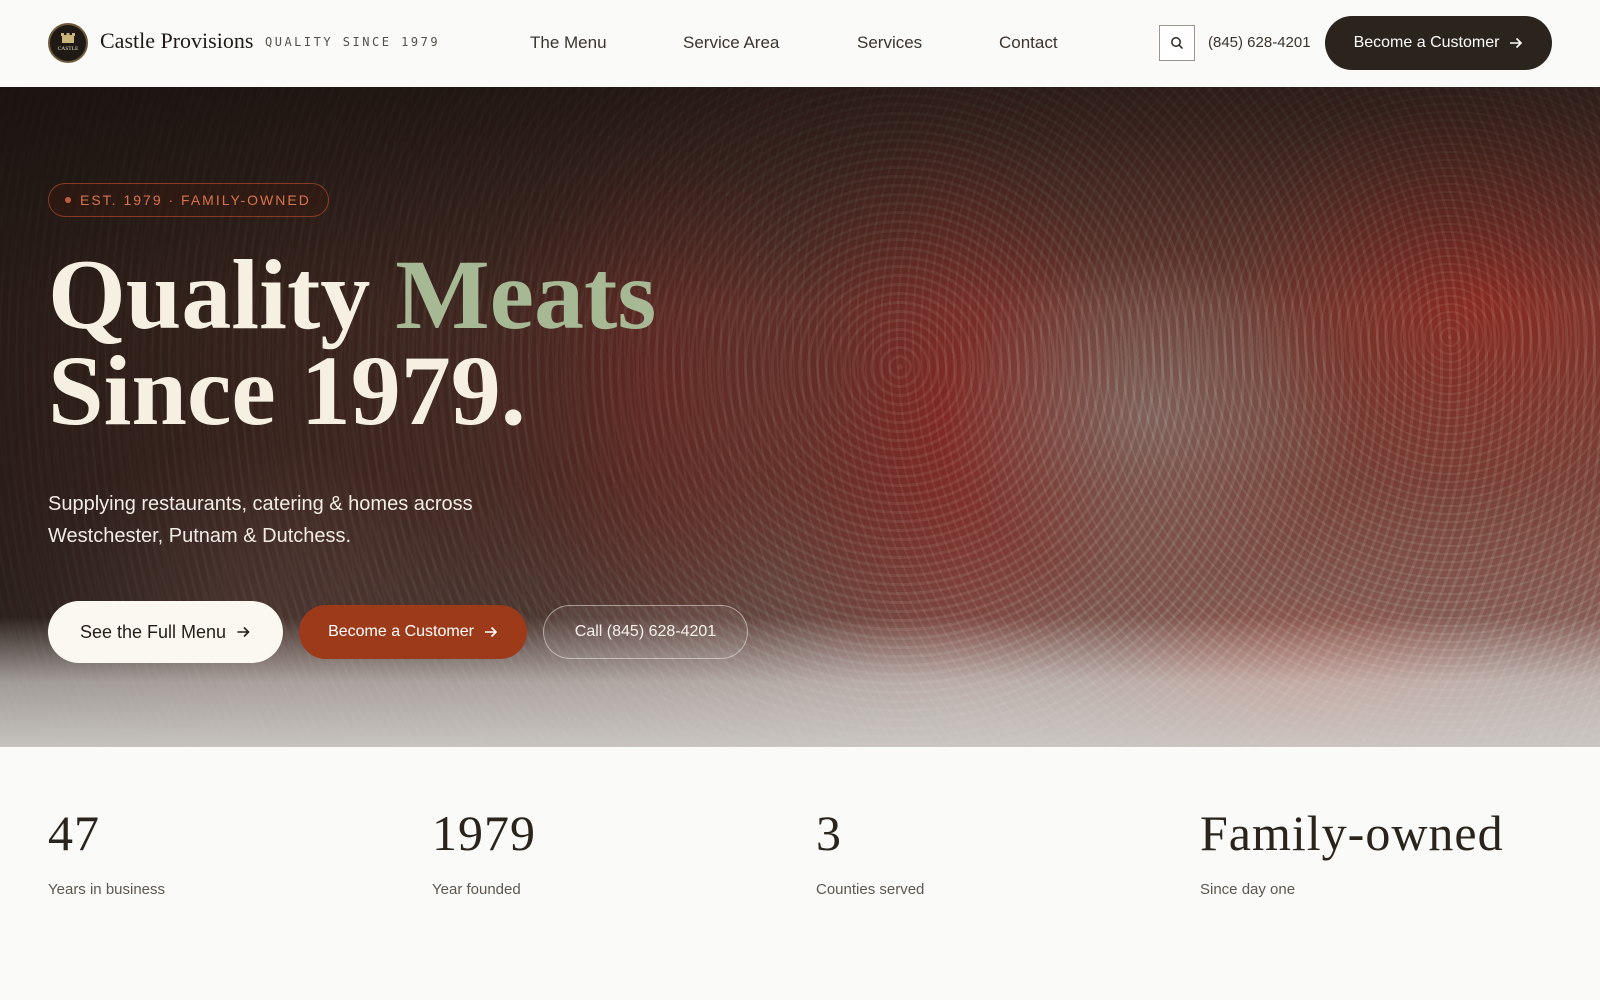  I want to click on stat-years: 47 Years in business, so click(106, 851).